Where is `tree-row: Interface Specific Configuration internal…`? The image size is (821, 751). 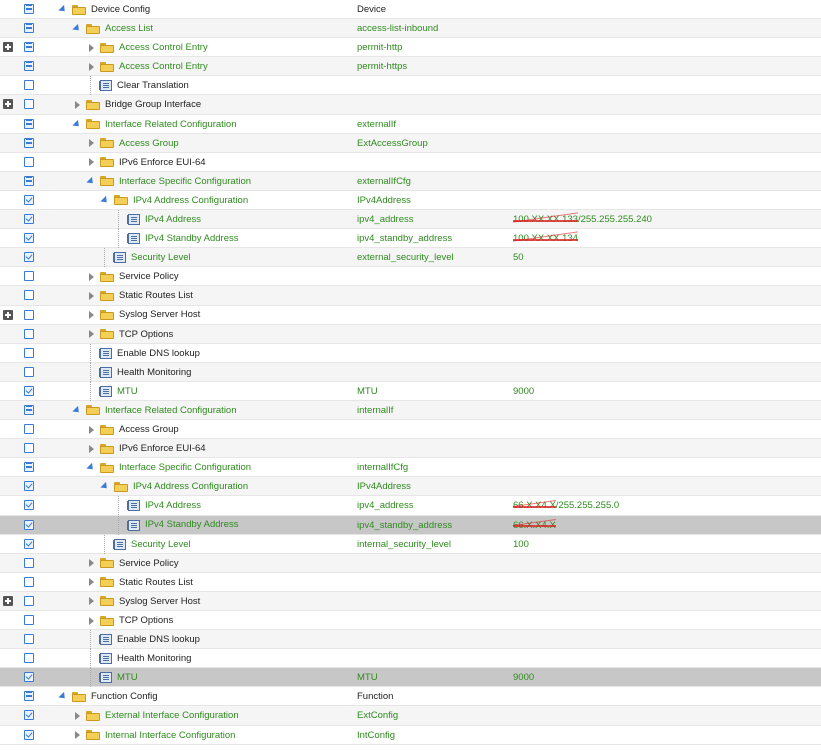 tree-row: Interface Specific Configuration internal… is located at coordinates (410, 468).